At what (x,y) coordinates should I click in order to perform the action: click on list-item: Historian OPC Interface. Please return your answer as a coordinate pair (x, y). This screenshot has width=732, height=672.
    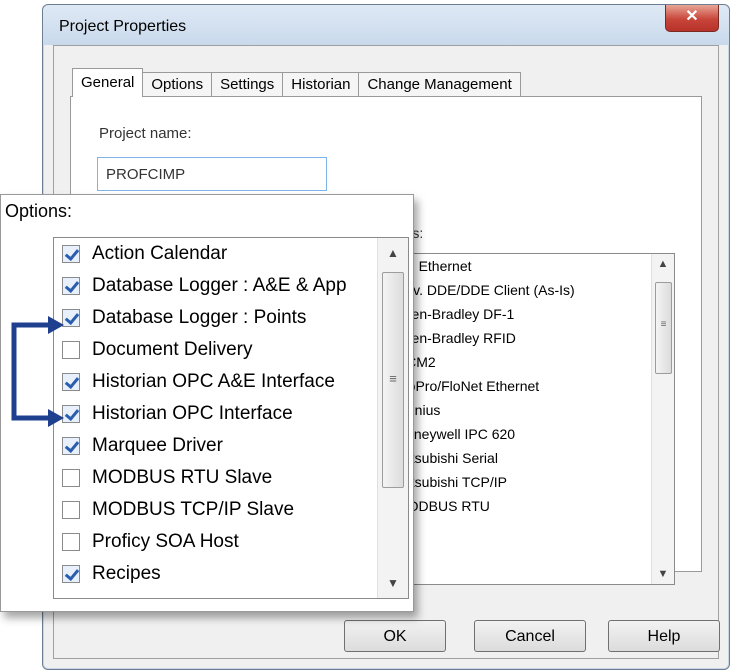
    Looking at the image, I should click on (231, 414).